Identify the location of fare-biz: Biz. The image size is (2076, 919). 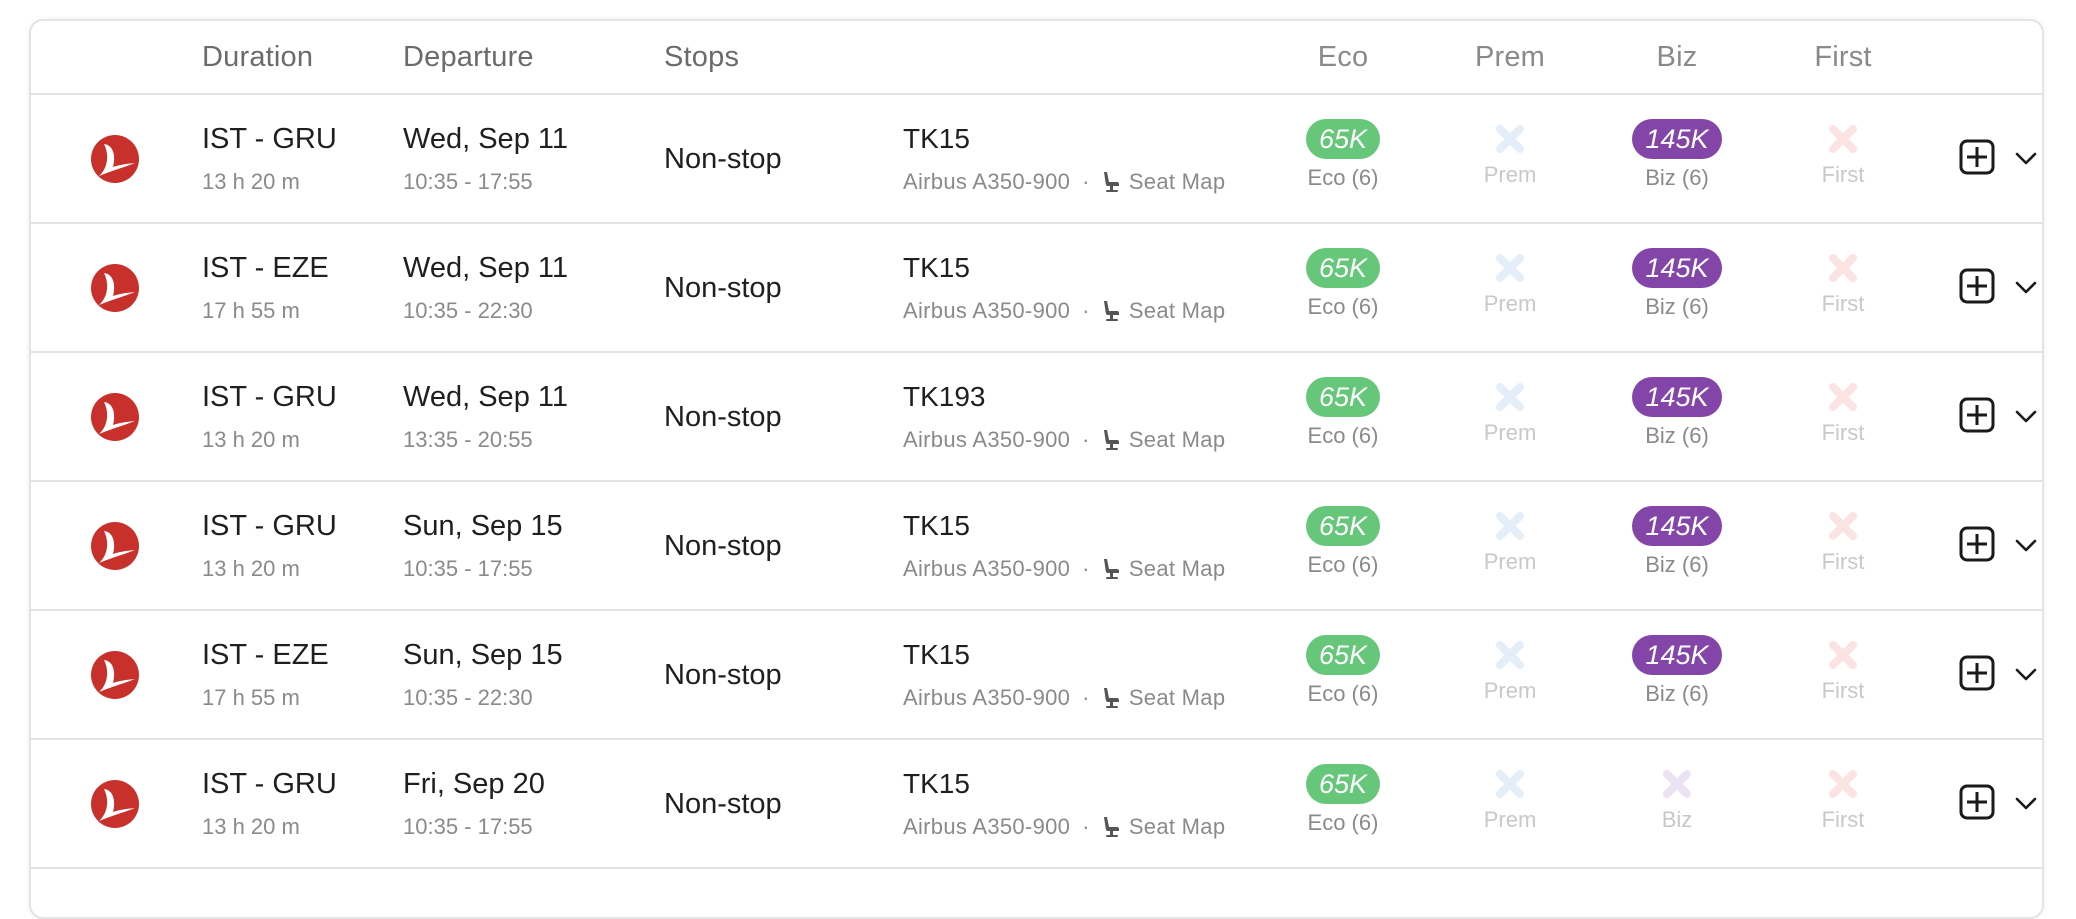
(1677, 798).